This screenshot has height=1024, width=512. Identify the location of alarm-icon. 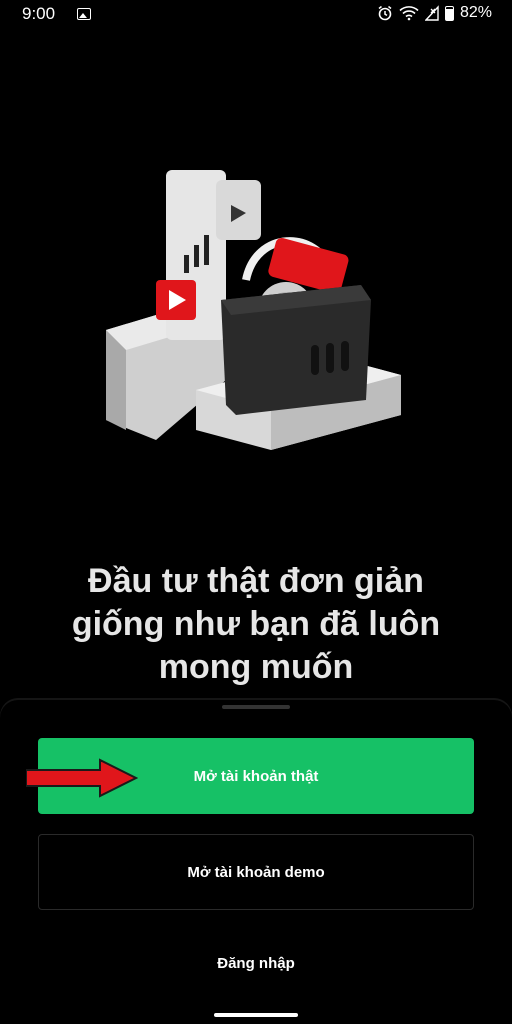
(385, 13).